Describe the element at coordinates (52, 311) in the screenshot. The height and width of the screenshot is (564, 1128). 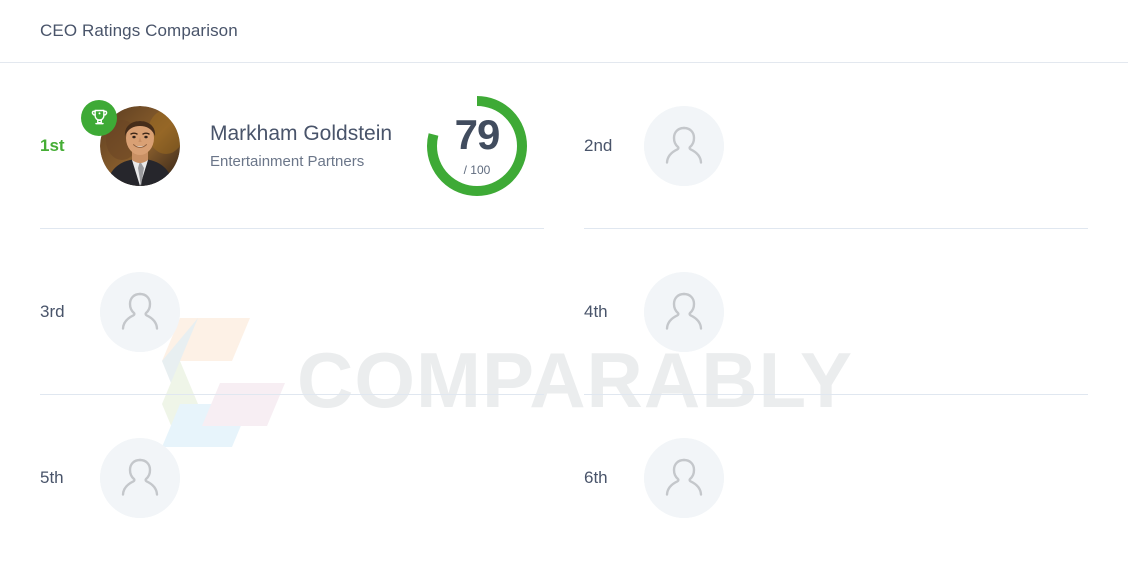
I see `rank-label: 3rd` at that location.